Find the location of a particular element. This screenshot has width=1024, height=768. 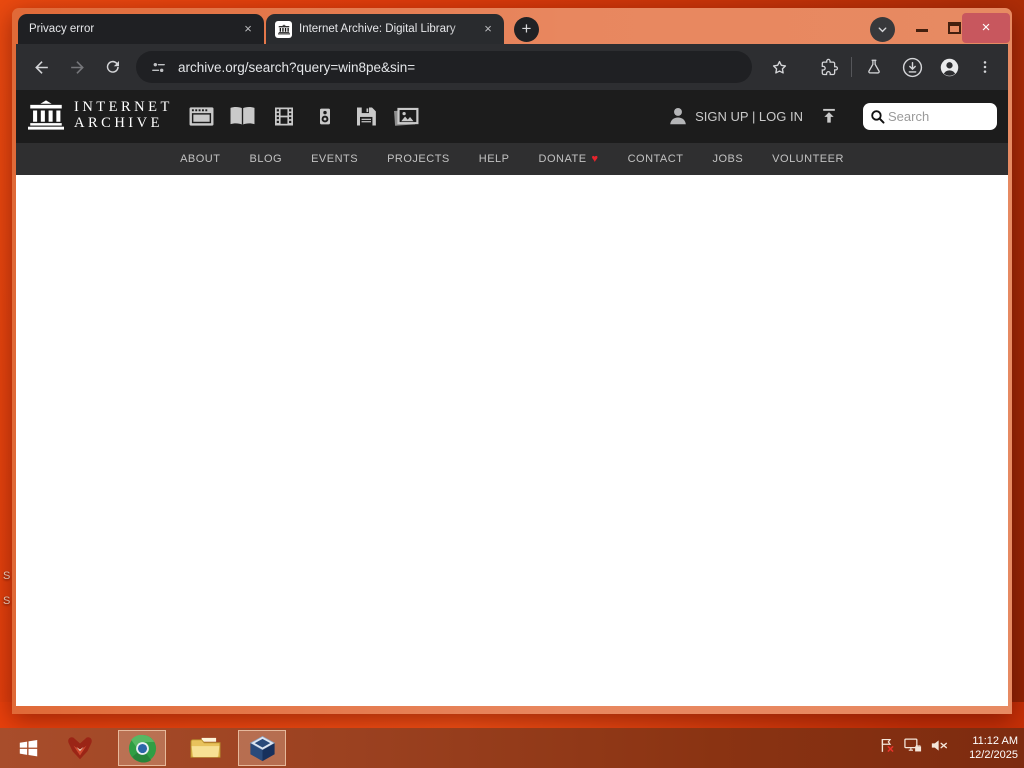

taskbar-browser-button is located at coordinates (142, 748).